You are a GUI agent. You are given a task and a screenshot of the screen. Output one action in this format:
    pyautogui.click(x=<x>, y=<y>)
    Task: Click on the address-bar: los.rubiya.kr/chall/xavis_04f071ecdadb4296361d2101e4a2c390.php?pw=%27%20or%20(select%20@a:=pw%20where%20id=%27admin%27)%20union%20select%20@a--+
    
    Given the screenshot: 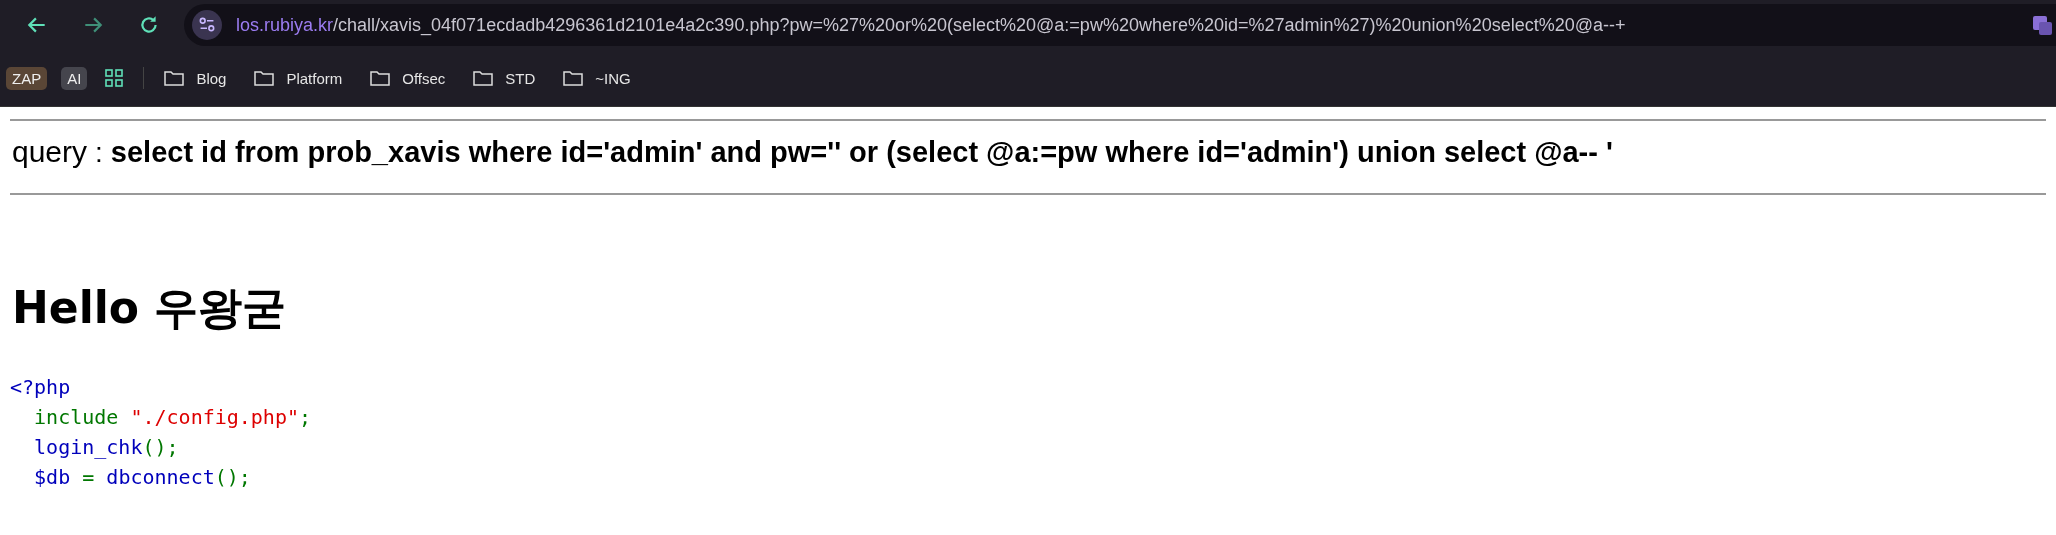 What is the action you would take?
    pyautogui.click(x=1120, y=25)
    